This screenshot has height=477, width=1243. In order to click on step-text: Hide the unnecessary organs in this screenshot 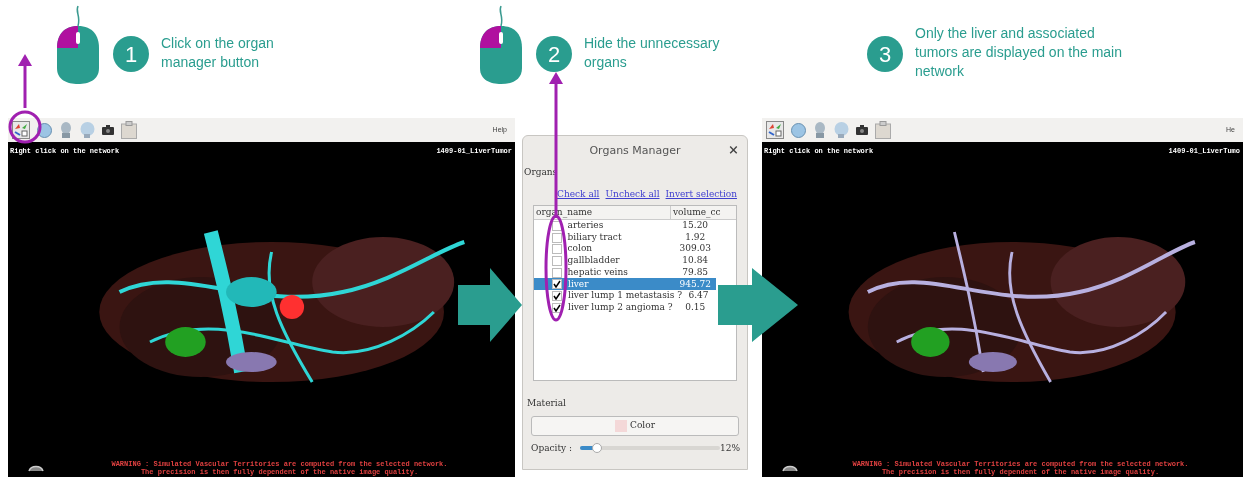, I will do `click(652, 53)`.